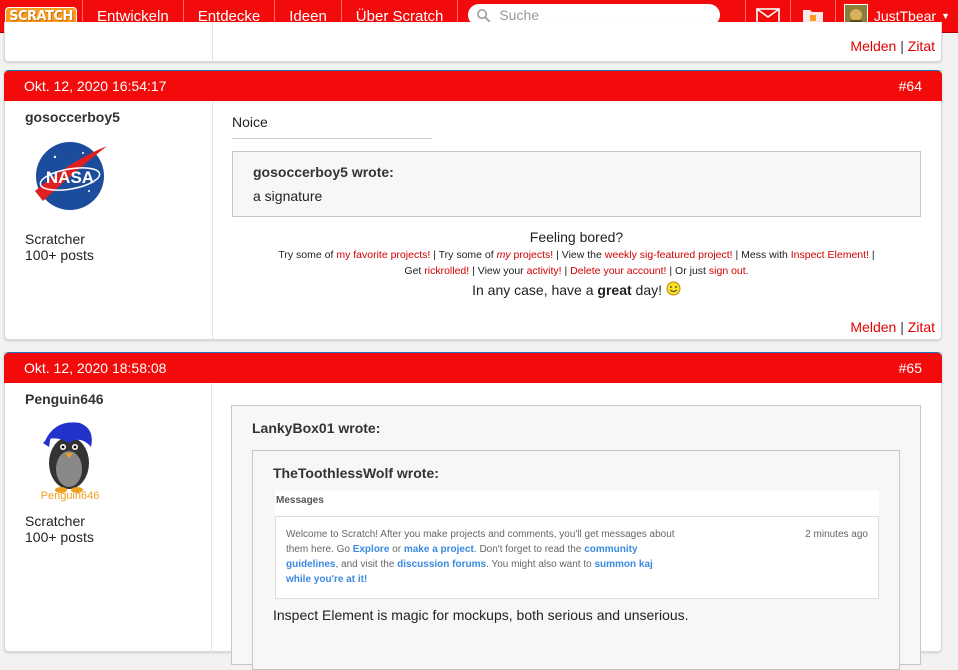 Image resolution: width=958 pixels, height=670 pixels. Describe the element at coordinates (945, 16) in the screenshot. I see `chevron-down-icon: ▼` at that location.